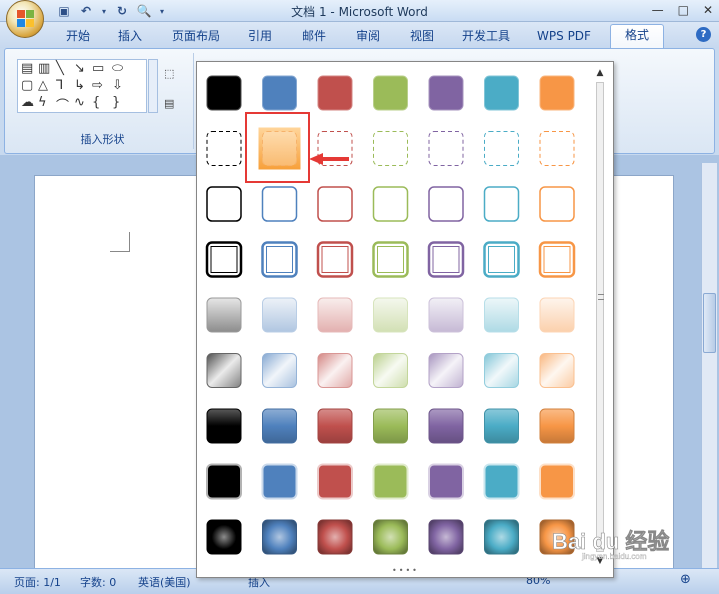  Describe the element at coordinates (446, 315) in the screenshot. I see `style-swatch-r4-c4` at that location.